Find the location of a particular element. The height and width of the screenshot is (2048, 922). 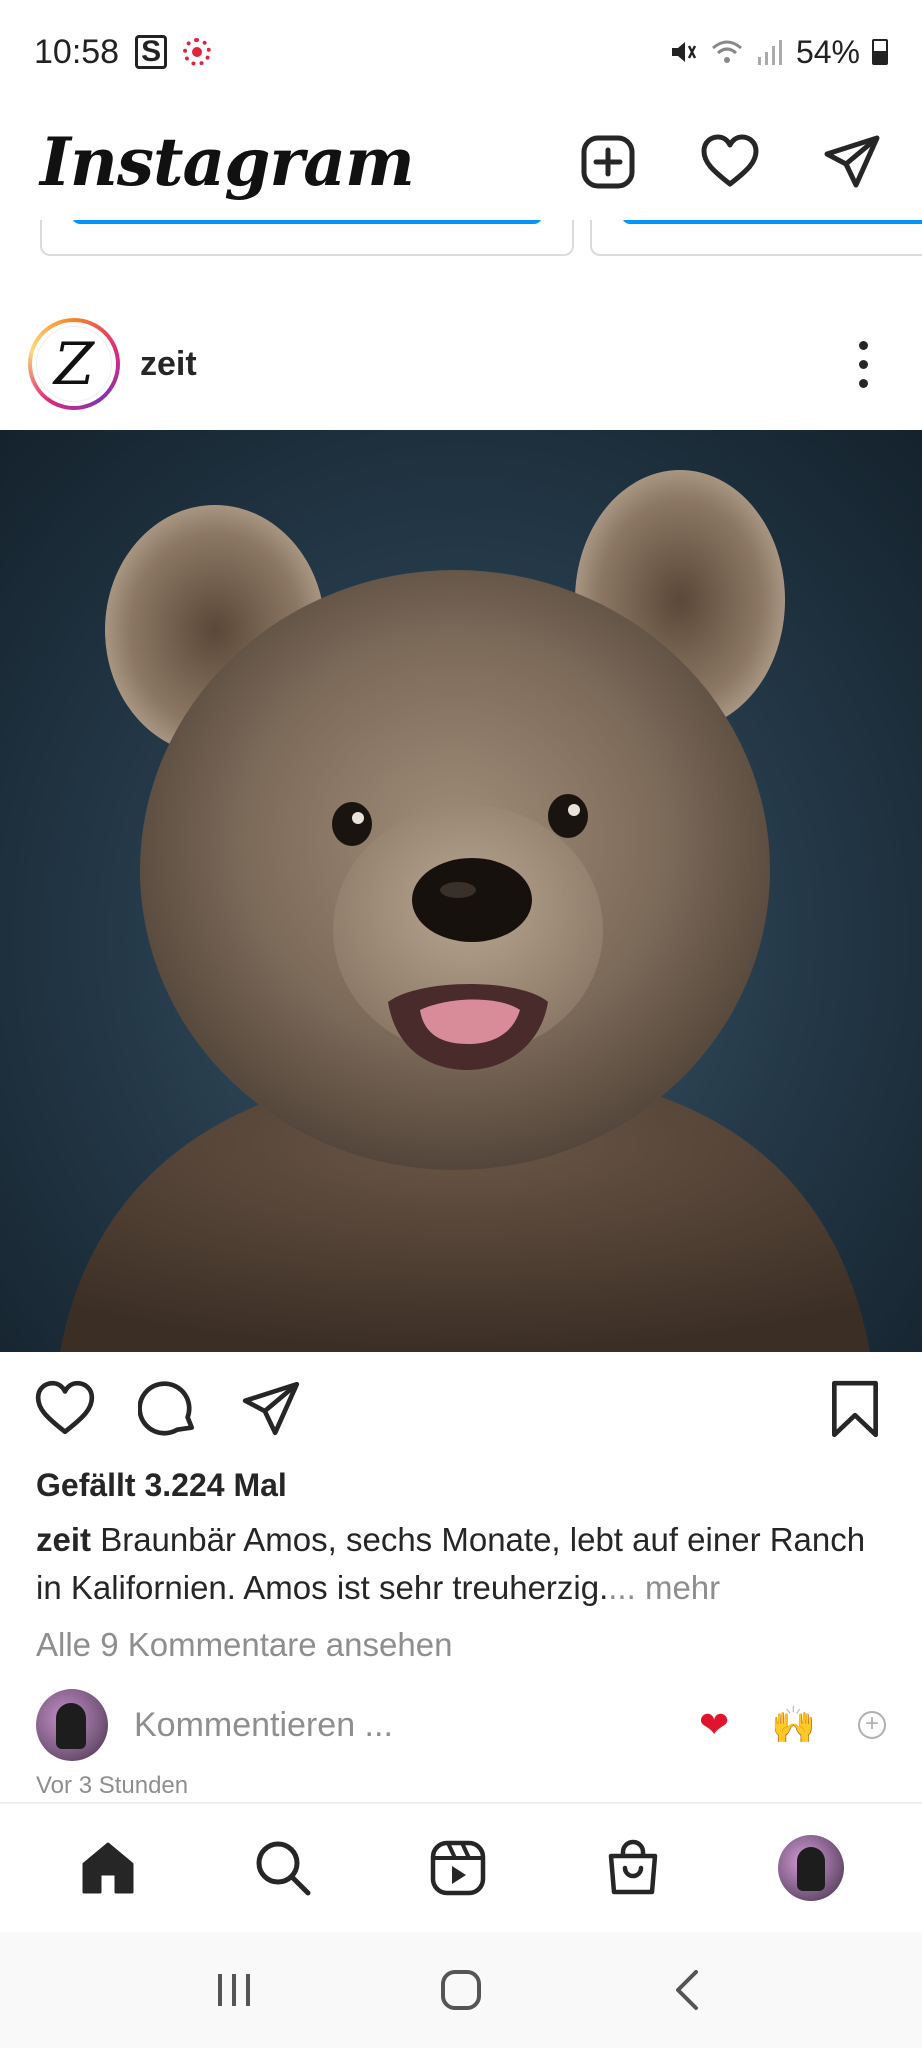

quick-reaction-heart: ❤ is located at coordinates (714, 1725).